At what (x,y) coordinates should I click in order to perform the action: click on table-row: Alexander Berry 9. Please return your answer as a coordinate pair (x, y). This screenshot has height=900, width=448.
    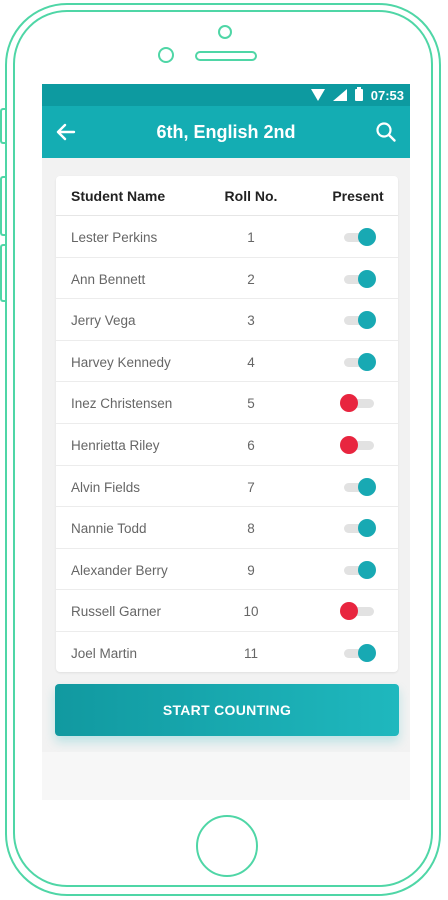
    Looking at the image, I should click on (227, 570).